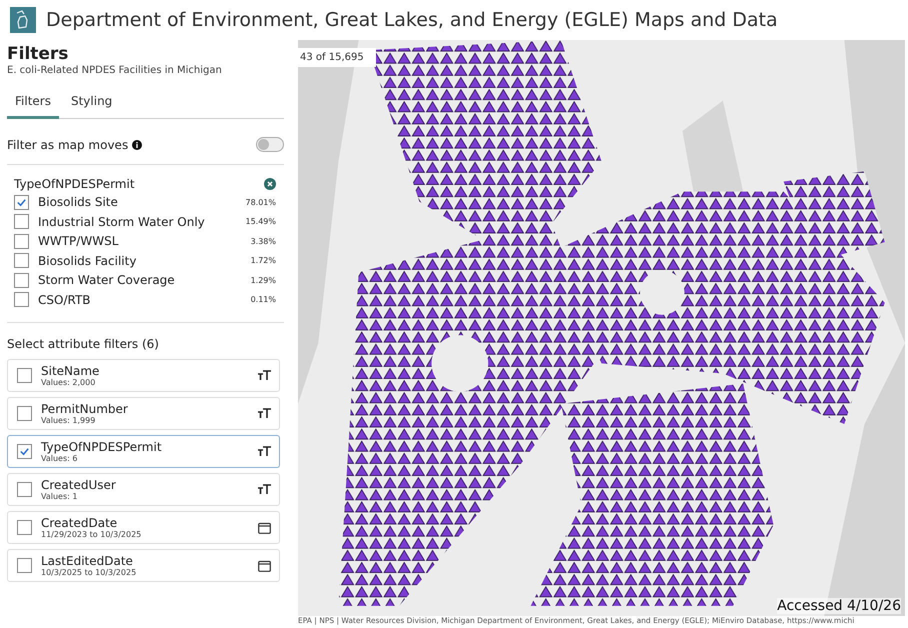 This screenshot has height=628, width=908. Describe the element at coordinates (68, 420) in the screenshot. I see `attribute-detail: Values: 1,999` at that location.